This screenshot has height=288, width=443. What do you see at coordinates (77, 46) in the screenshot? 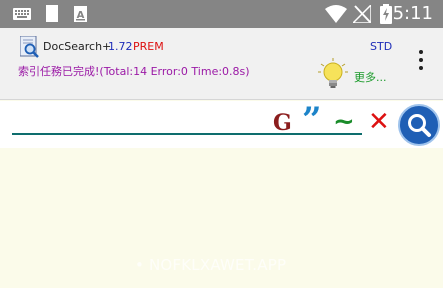
I see `app-name: DocSearch+` at bounding box center [77, 46].